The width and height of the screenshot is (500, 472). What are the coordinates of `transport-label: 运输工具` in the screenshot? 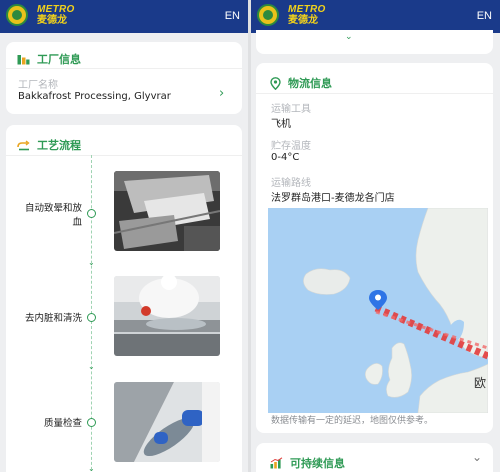 It's located at (291, 109).